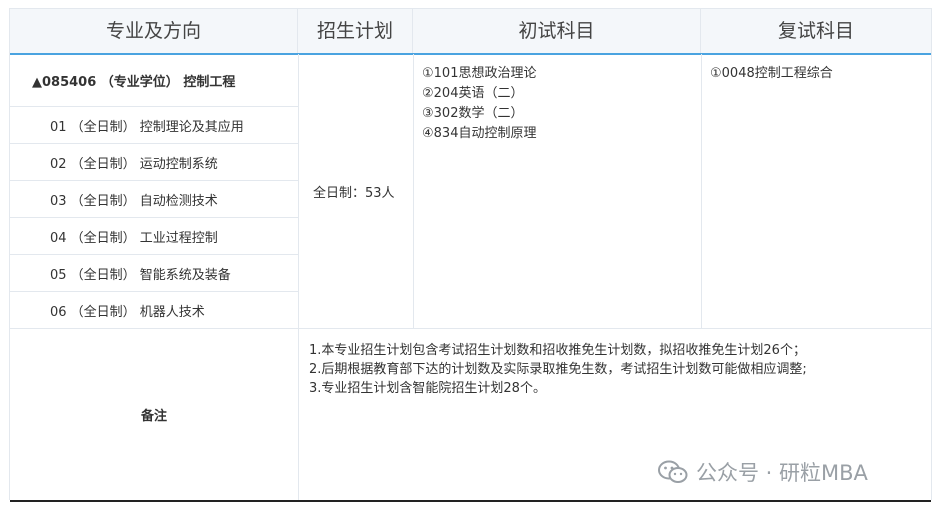  I want to click on direction-item: 02 （全日制） 运动控制系统, so click(134, 164).